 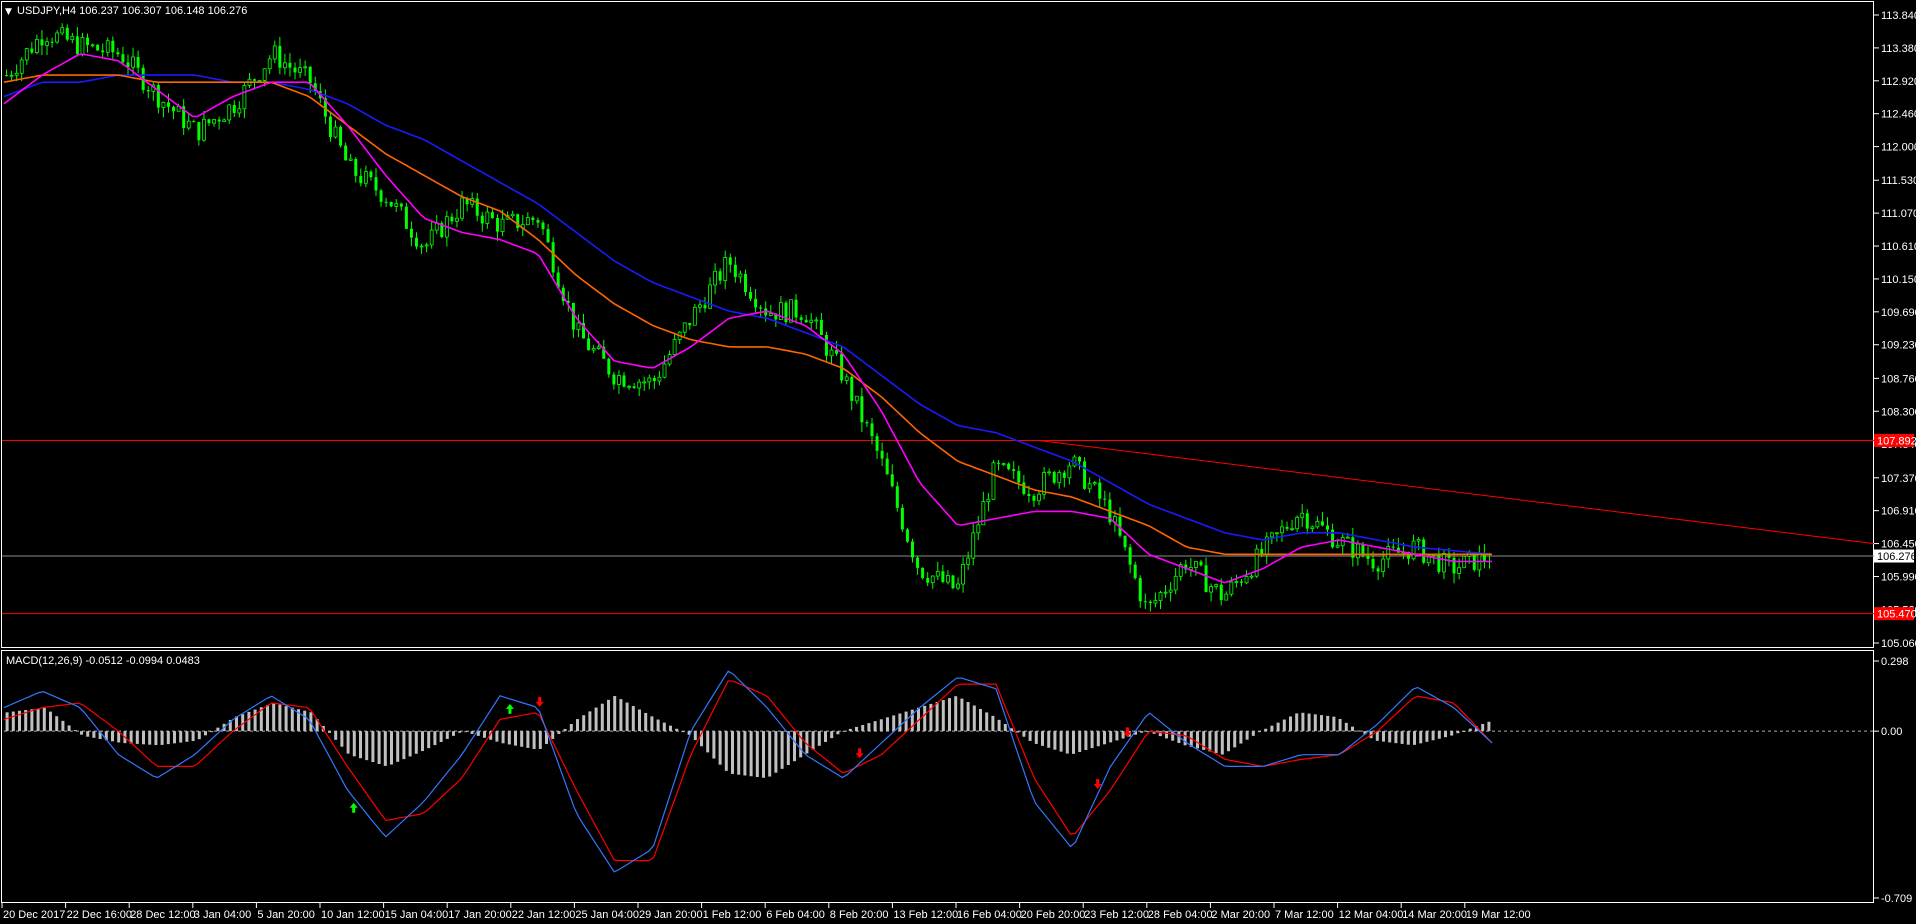 What do you see at coordinates (480, 915) in the screenshot?
I see `time-tick-label: 17 Jan 20:00` at bounding box center [480, 915].